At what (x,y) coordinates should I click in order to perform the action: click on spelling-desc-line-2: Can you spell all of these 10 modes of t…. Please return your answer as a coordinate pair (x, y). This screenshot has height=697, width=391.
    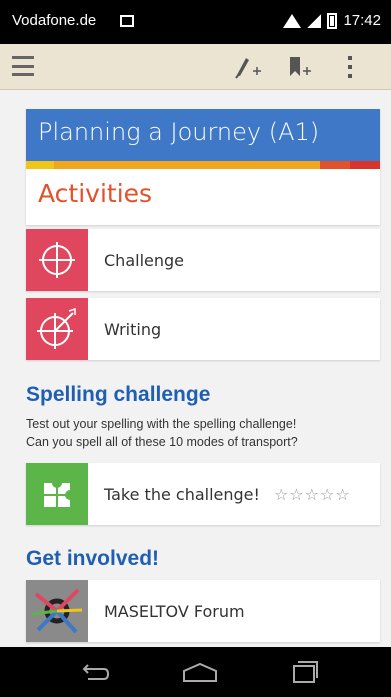
    Looking at the image, I should click on (162, 442).